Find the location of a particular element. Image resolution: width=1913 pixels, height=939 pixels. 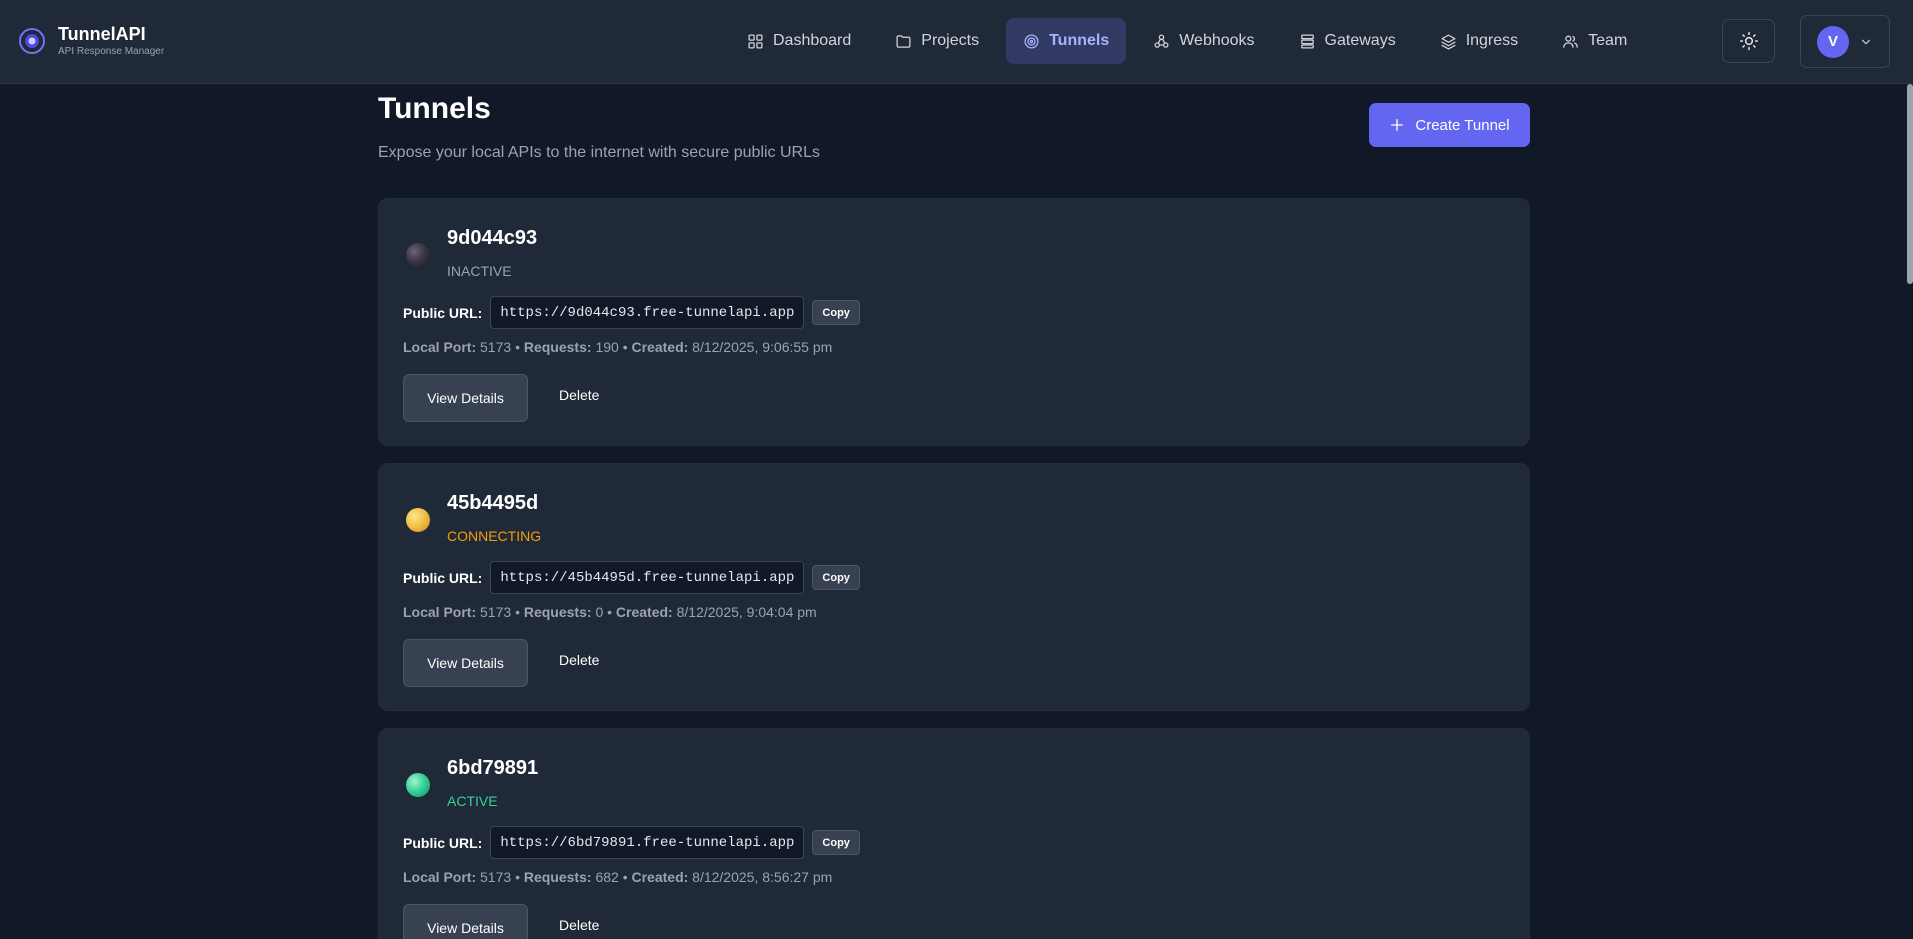

brand: TunnelAPI API Response Manager is located at coordinates (91, 41).